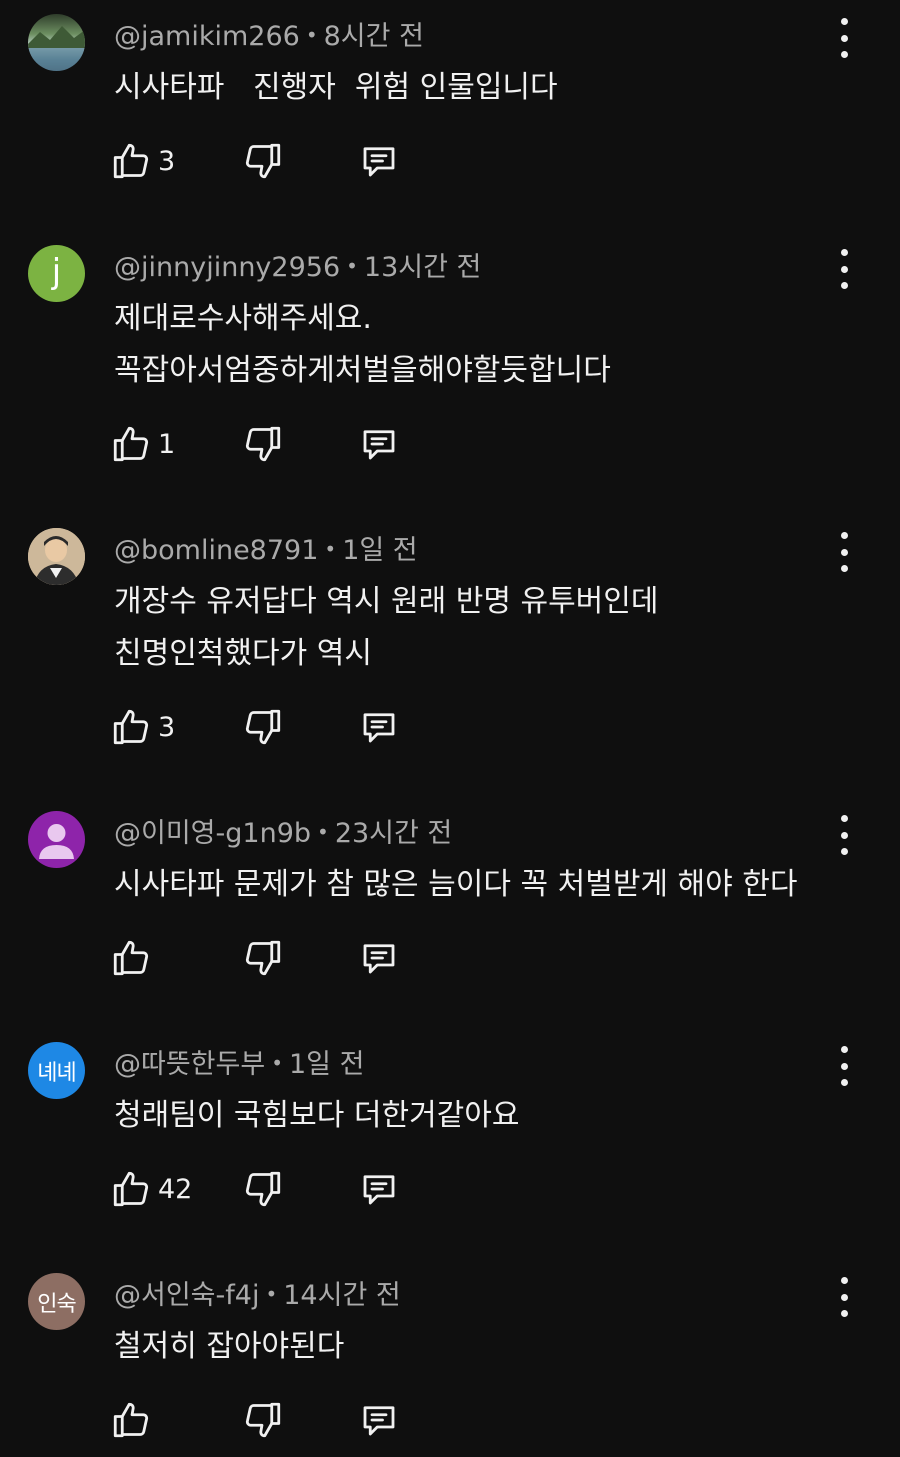 This screenshot has width=900, height=1457. I want to click on comment-actions, so click(270, 960).